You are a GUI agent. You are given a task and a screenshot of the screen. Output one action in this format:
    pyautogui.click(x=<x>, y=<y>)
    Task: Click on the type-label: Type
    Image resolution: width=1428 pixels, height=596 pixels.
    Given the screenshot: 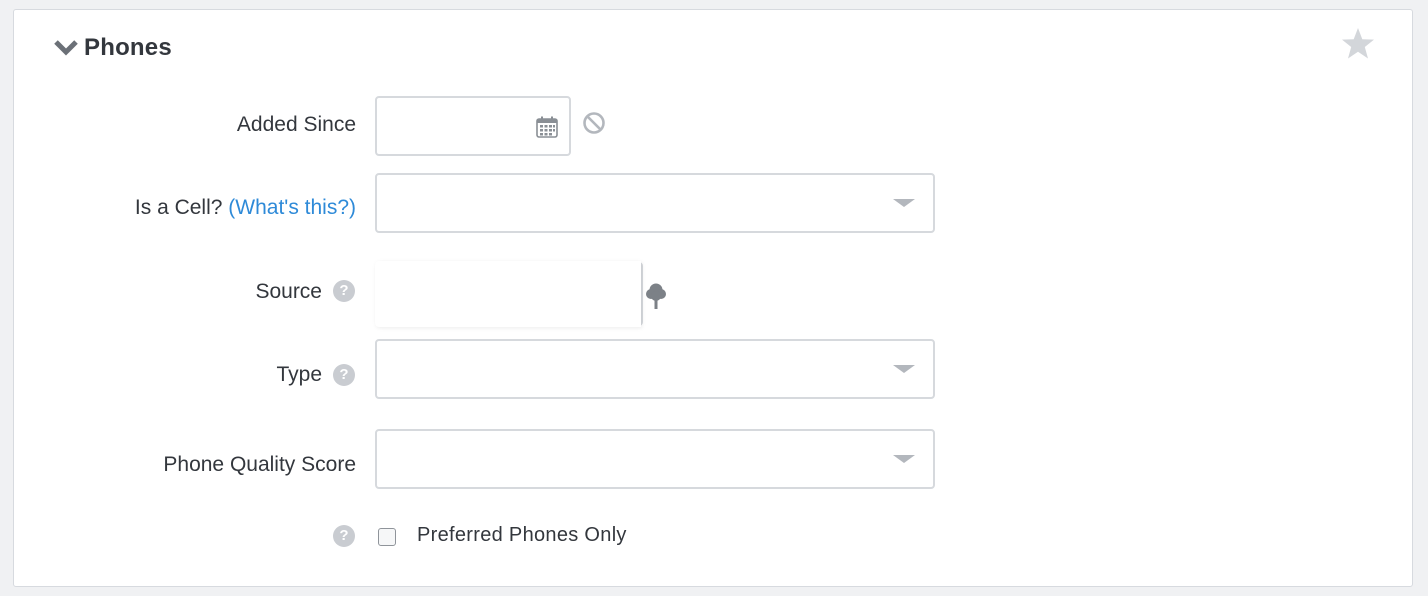 What is the action you would take?
    pyautogui.click(x=299, y=374)
    